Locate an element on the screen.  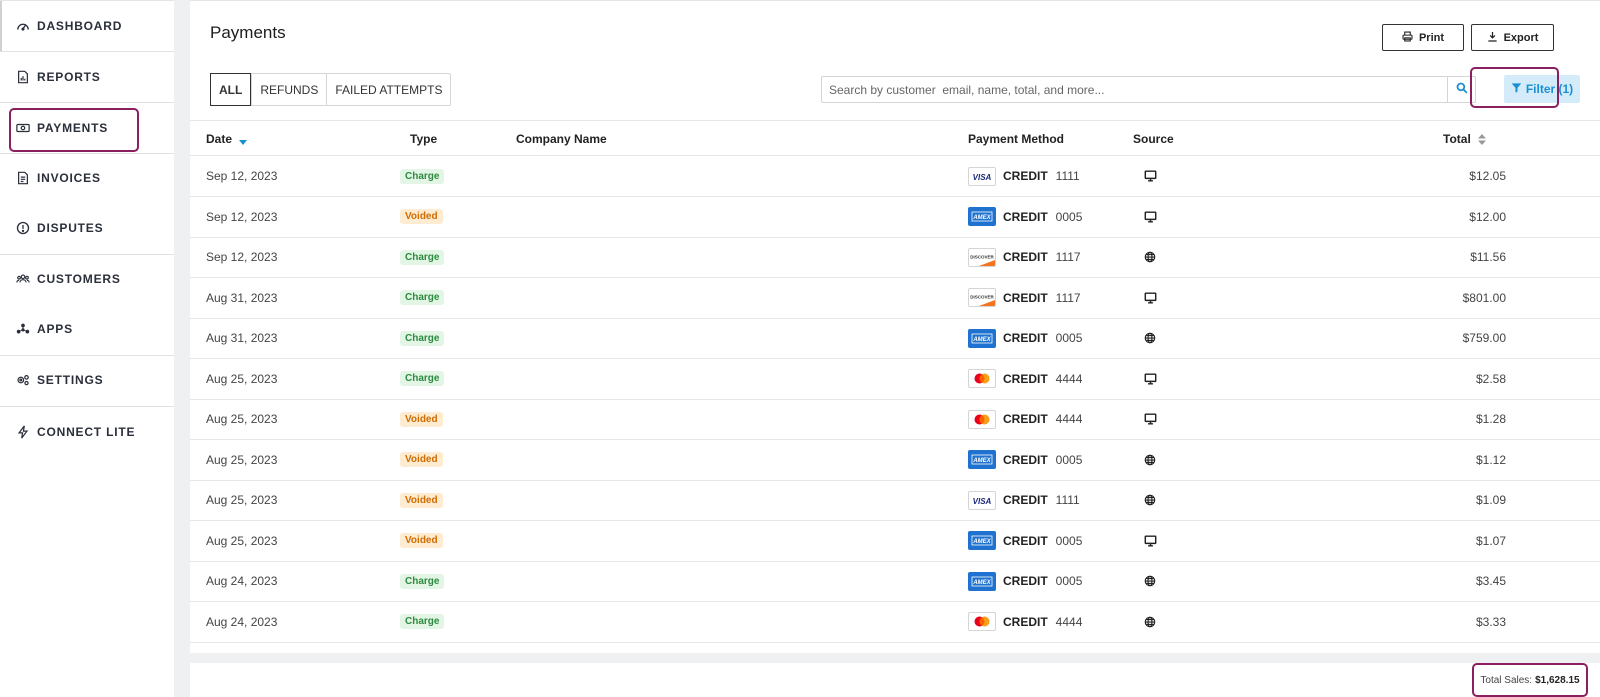
search-input is located at coordinates (1134, 89).